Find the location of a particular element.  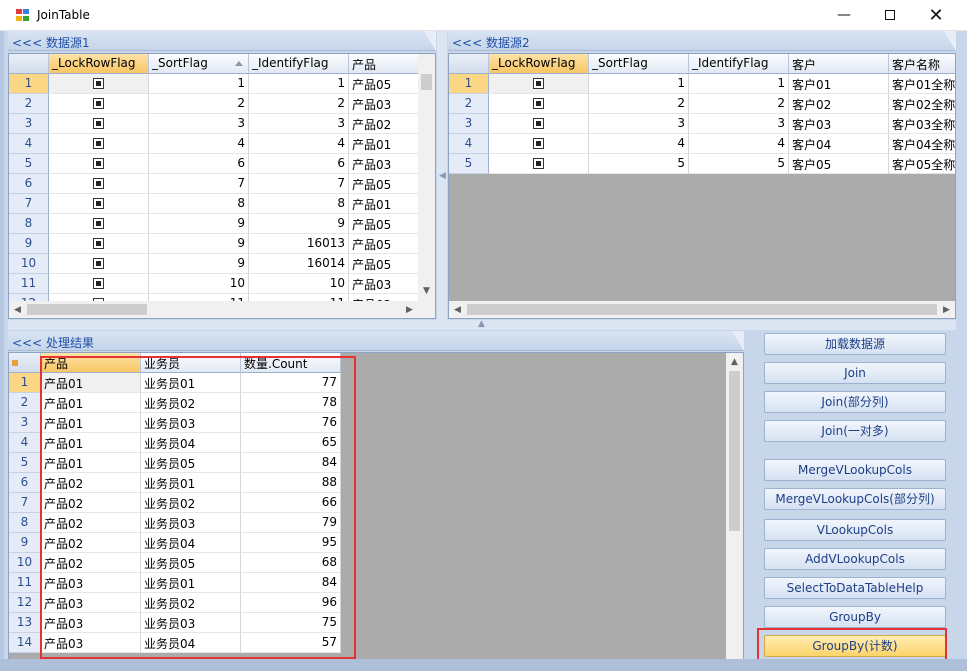

groupby-count-button: GroupBy(计数) is located at coordinates (855, 646).